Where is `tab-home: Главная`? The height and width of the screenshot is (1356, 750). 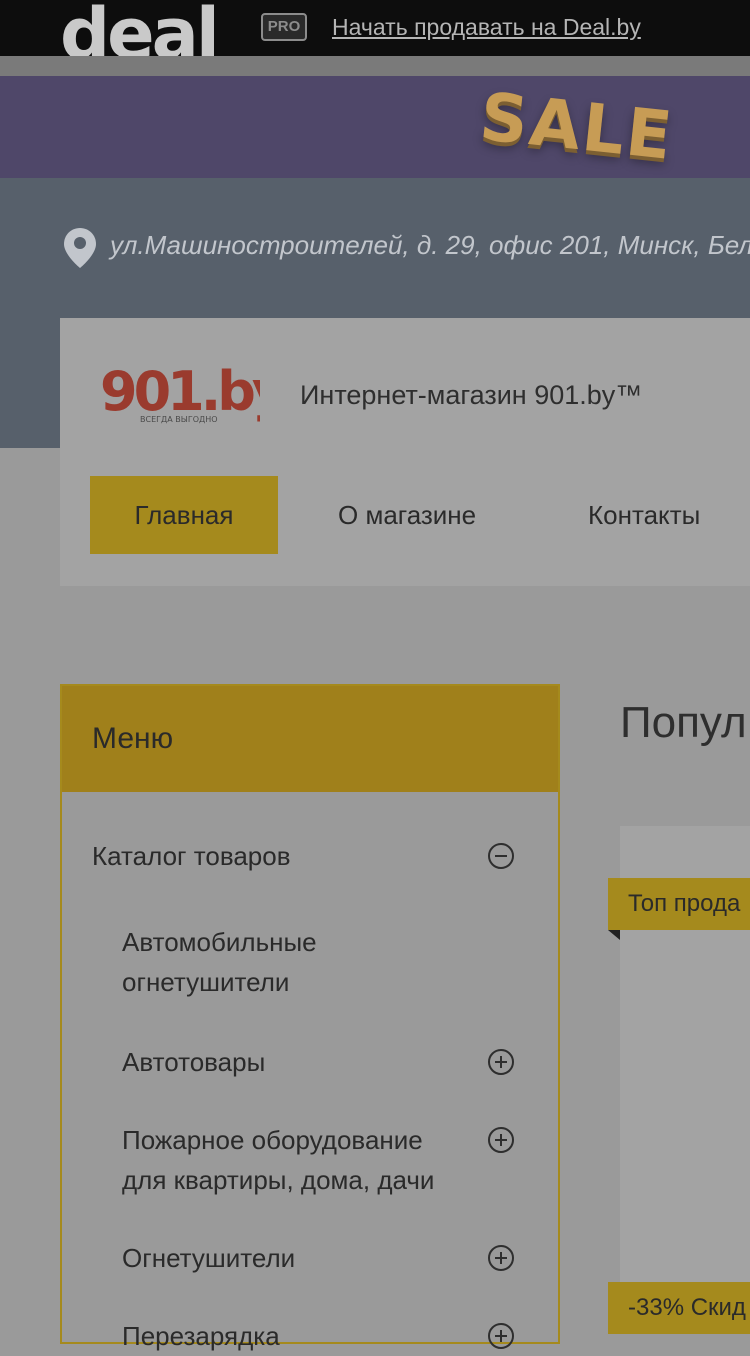
tab-home: Главная is located at coordinates (184, 515).